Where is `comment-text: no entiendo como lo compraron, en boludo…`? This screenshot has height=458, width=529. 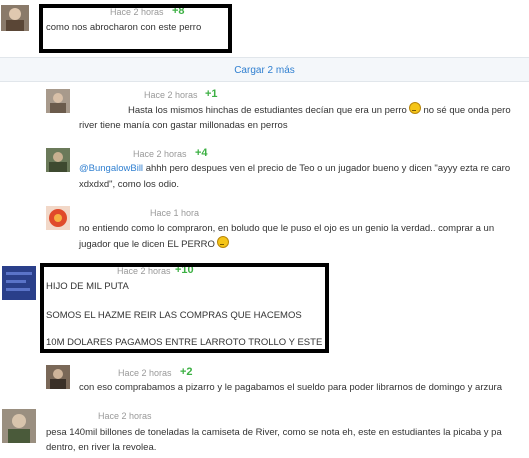 comment-text: no entiendo como lo compraron, en boludo… is located at coordinates (287, 228).